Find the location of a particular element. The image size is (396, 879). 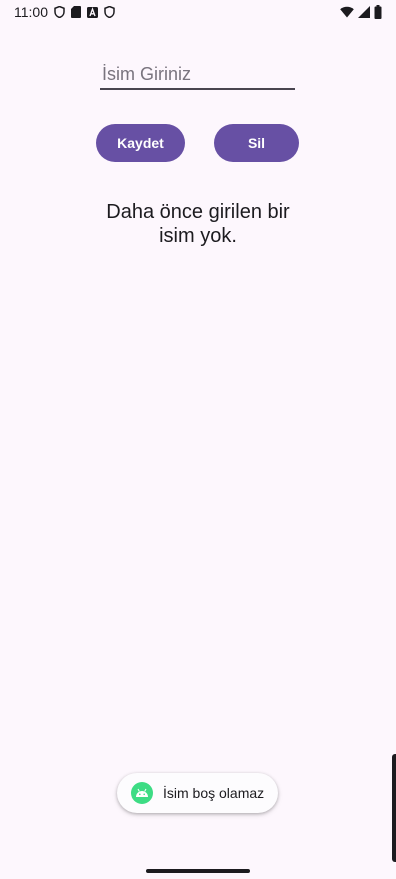

status-right is located at coordinates (361, 12).